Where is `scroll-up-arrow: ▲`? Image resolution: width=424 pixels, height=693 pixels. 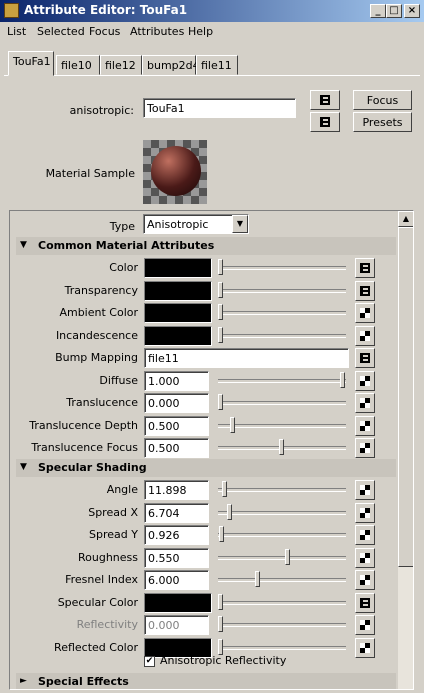
scroll-up-arrow: ▲ is located at coordinates (405, 219).